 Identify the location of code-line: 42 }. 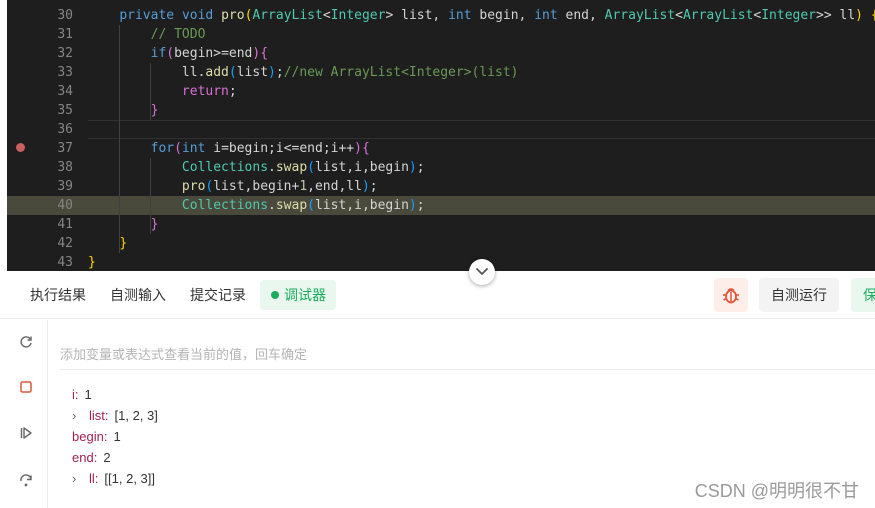
(441, 243).